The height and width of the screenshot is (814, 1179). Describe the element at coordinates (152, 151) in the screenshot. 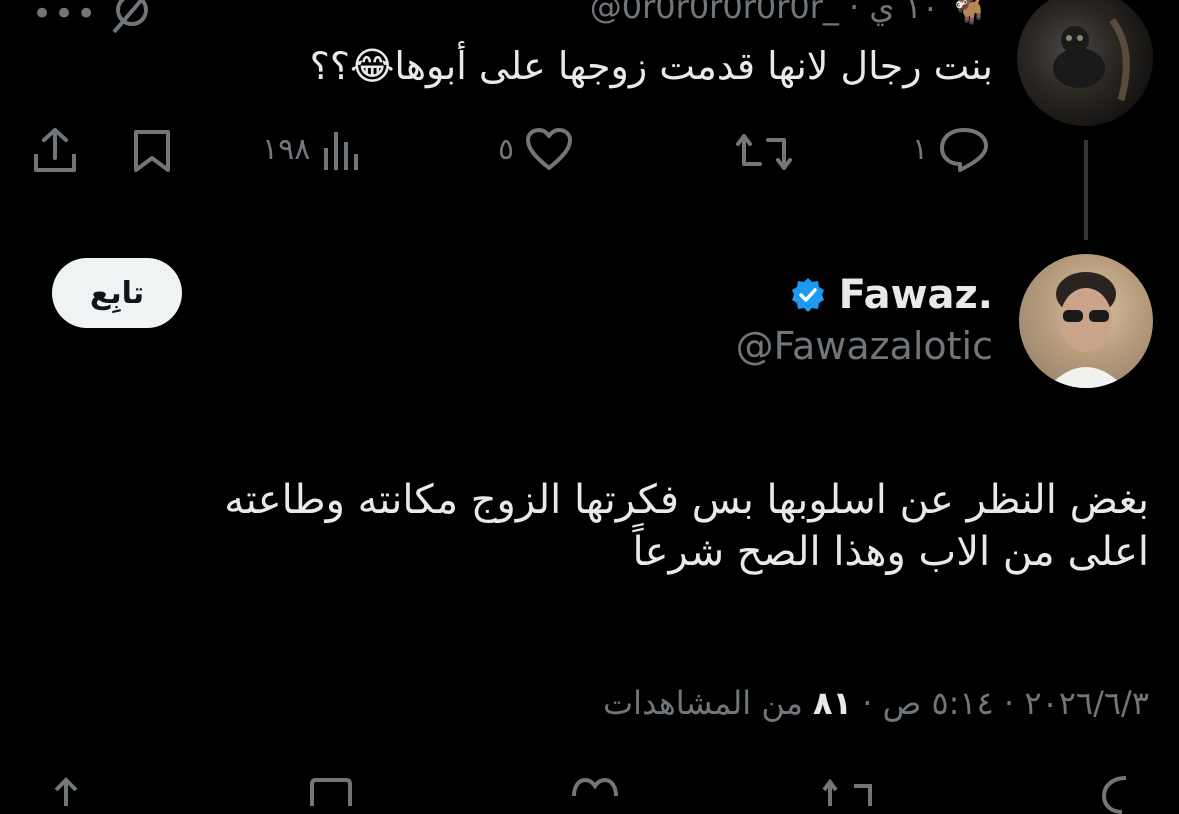

I see `bookmark-icon` at that location.